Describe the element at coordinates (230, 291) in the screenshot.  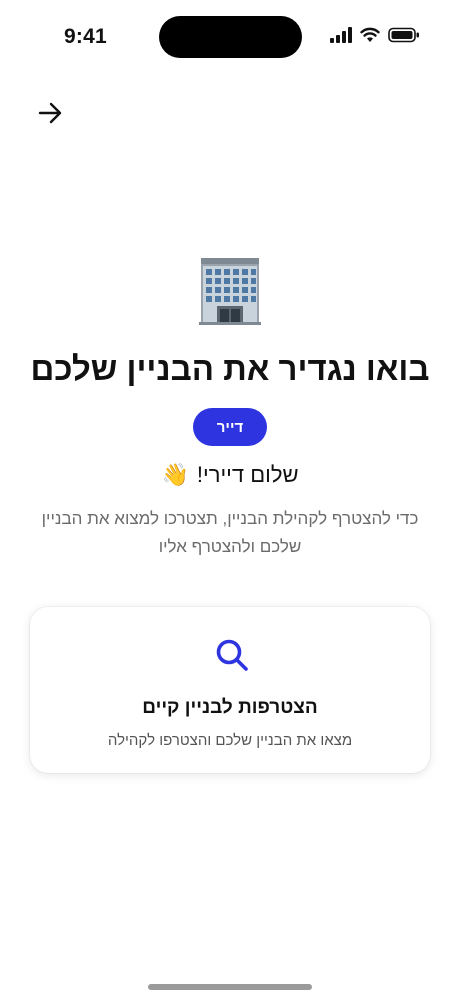
I see `office-building-icon` at that location.